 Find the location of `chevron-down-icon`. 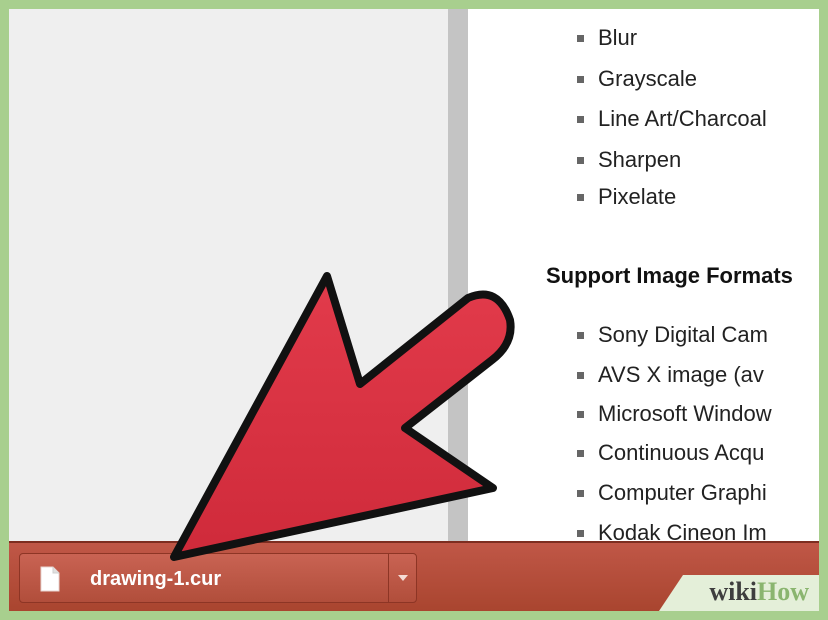

chevron-down-icon is located at coordinates (403, 578).